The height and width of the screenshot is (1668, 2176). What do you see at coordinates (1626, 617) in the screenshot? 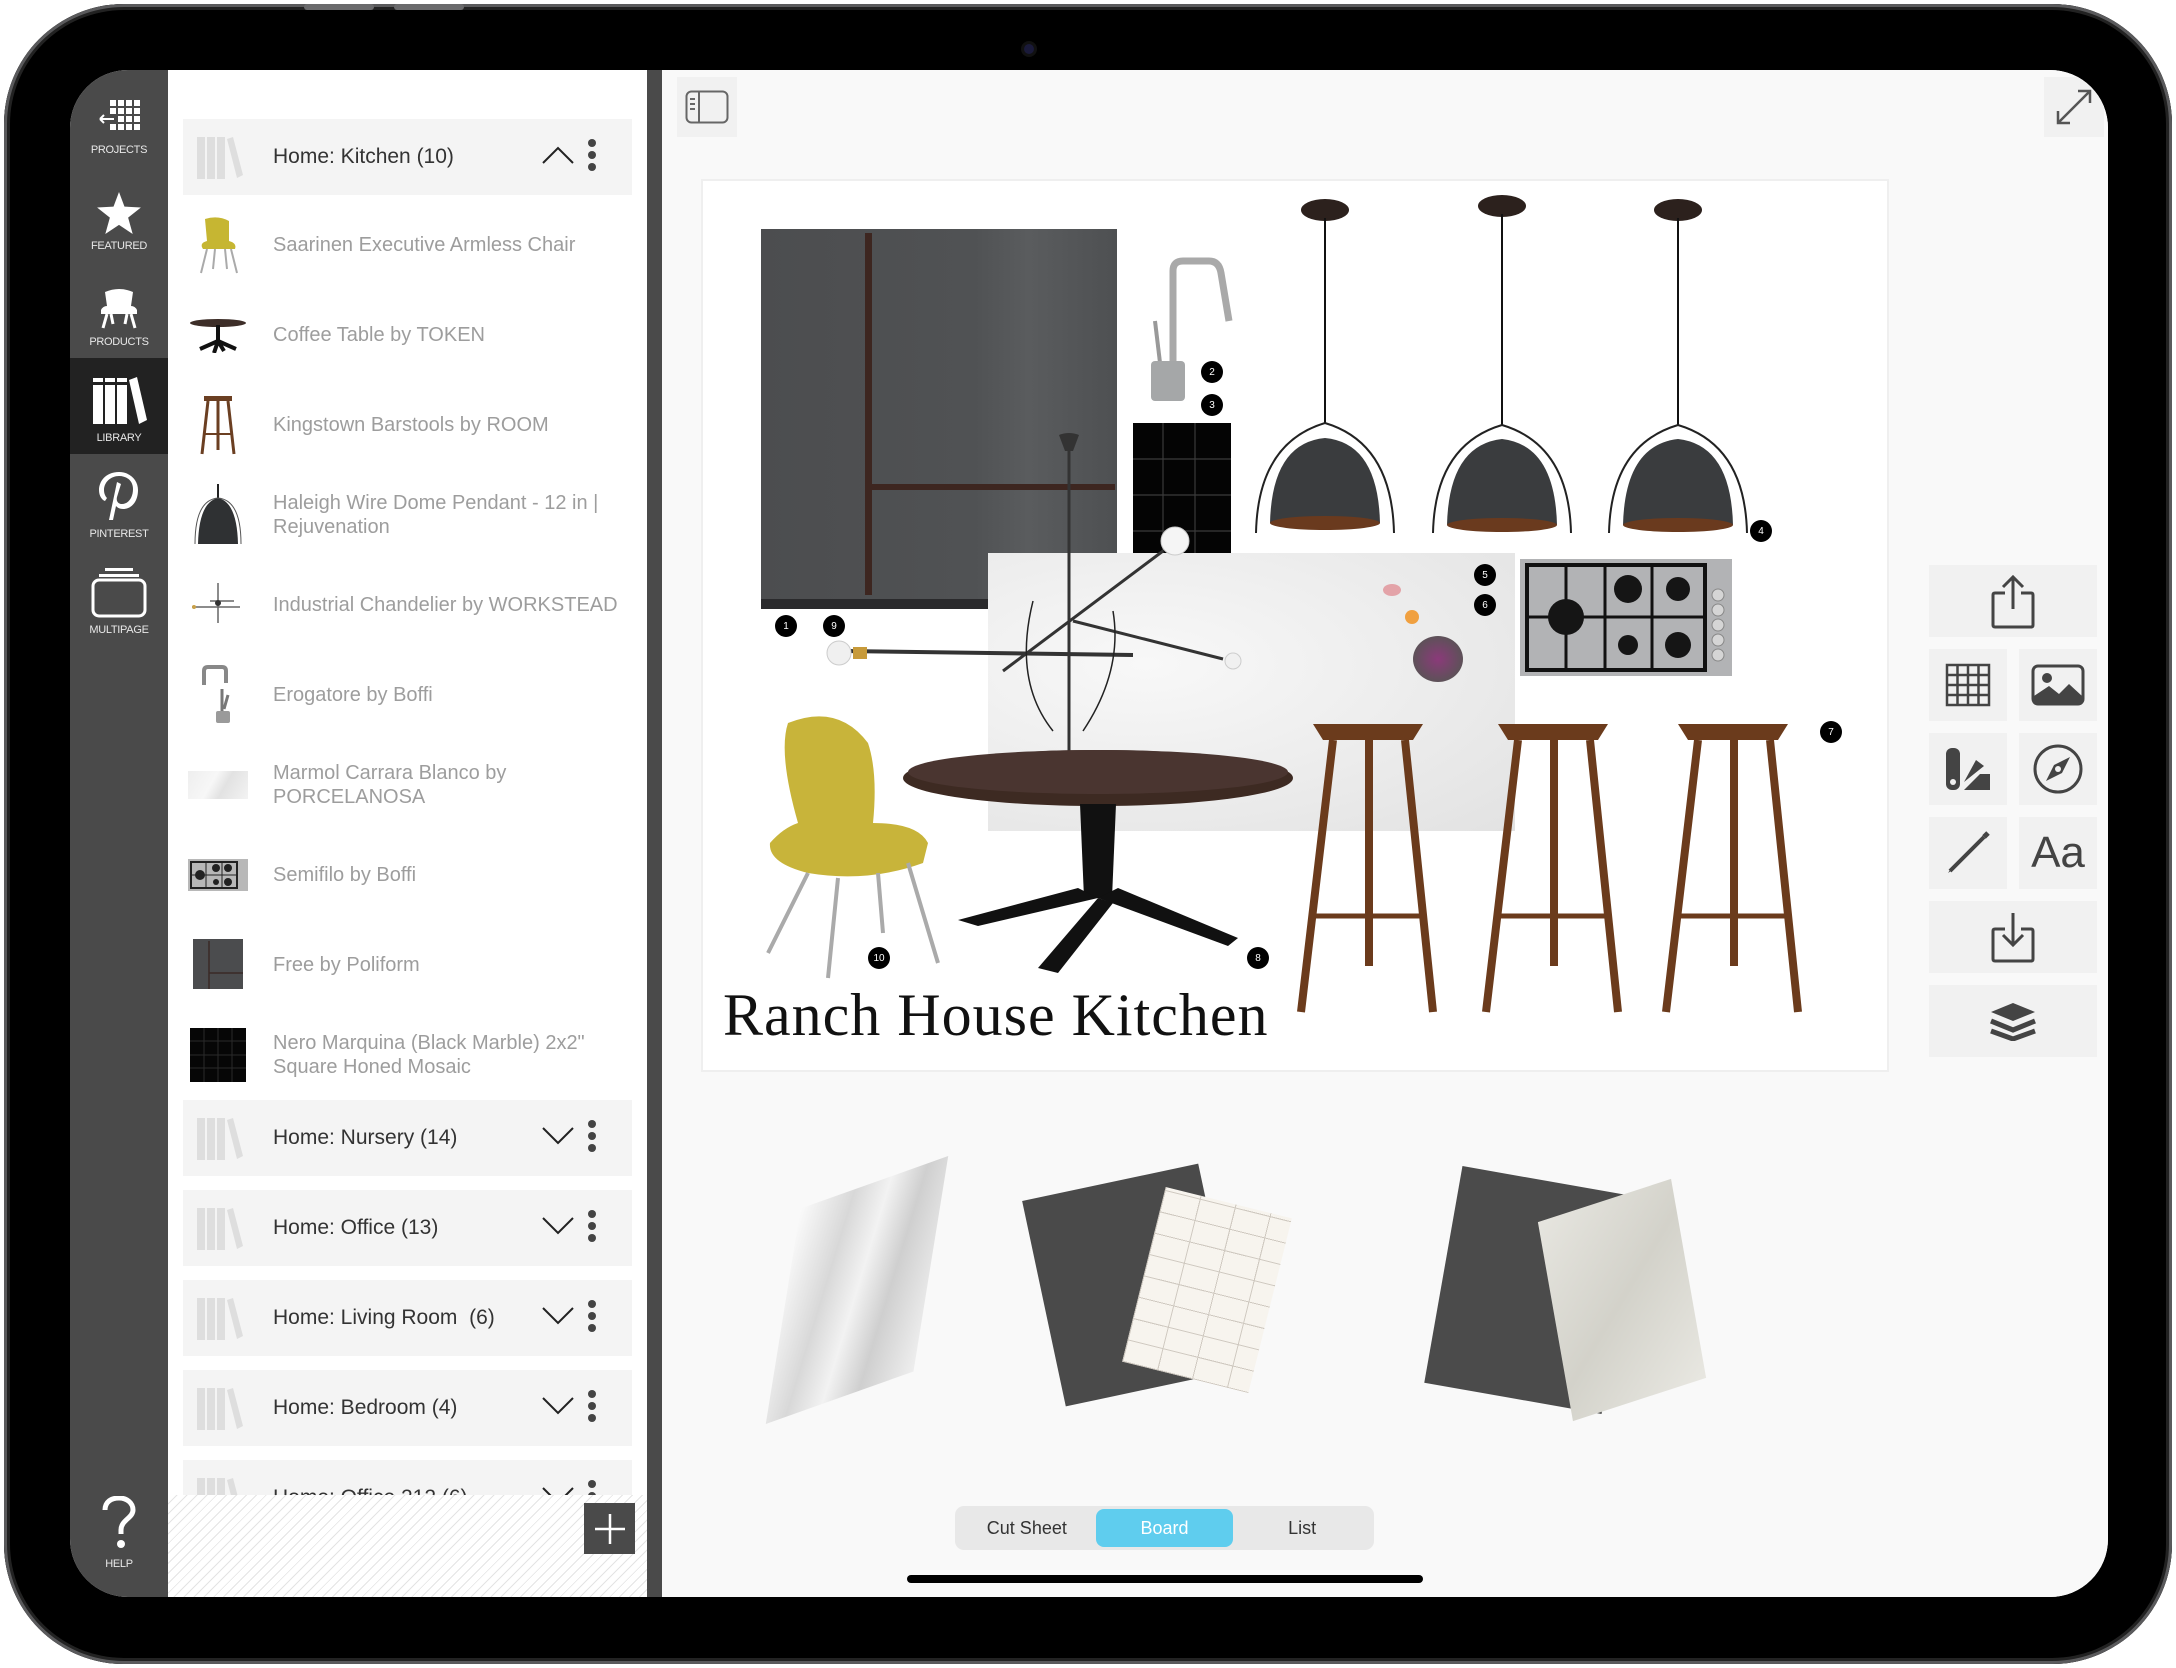
I see `cooktop-image` at bounding box center [1626, 617].